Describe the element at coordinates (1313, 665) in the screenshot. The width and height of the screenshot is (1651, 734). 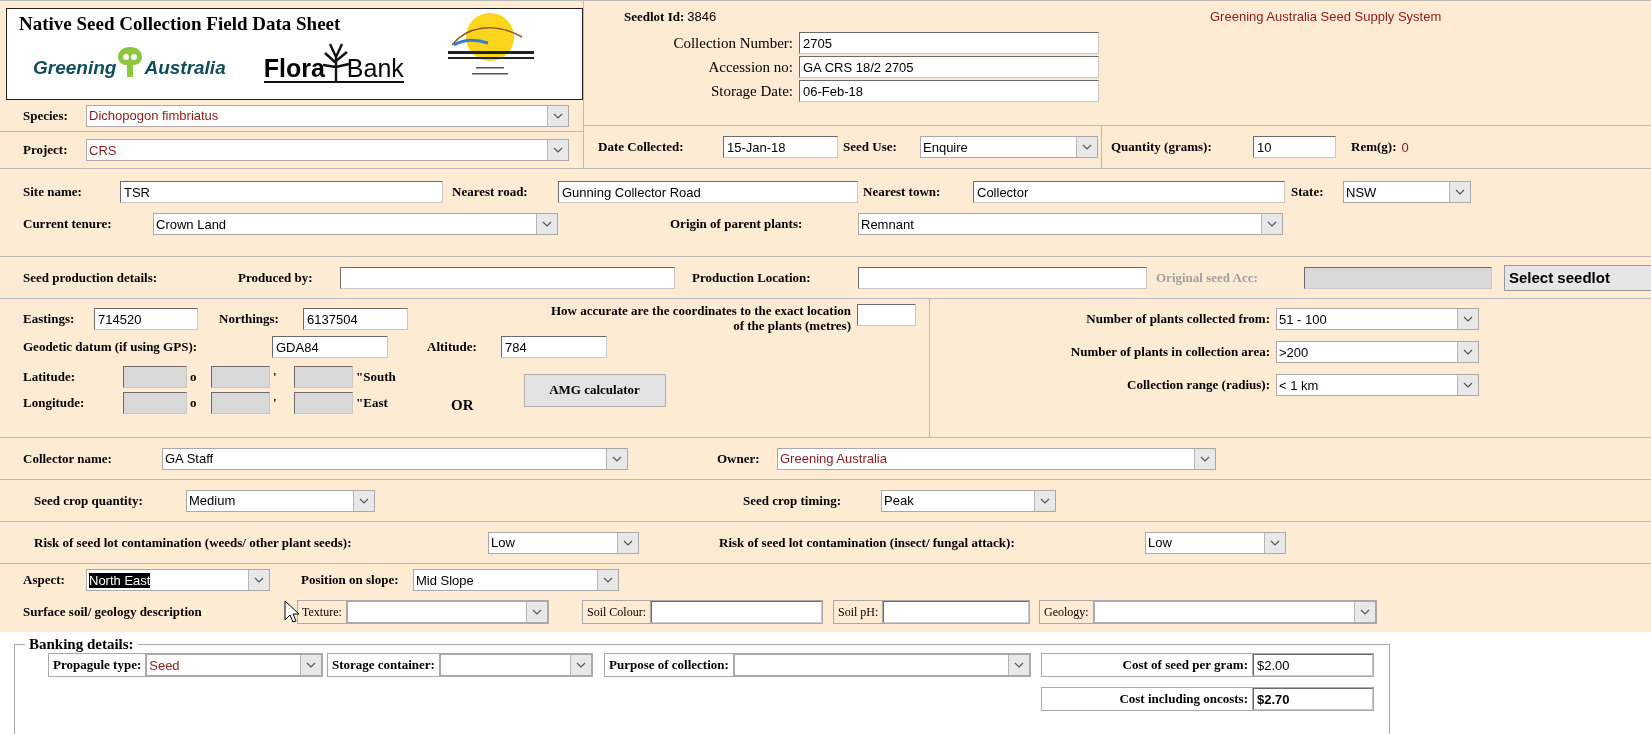
I see `text-field: $2.00` at that location.